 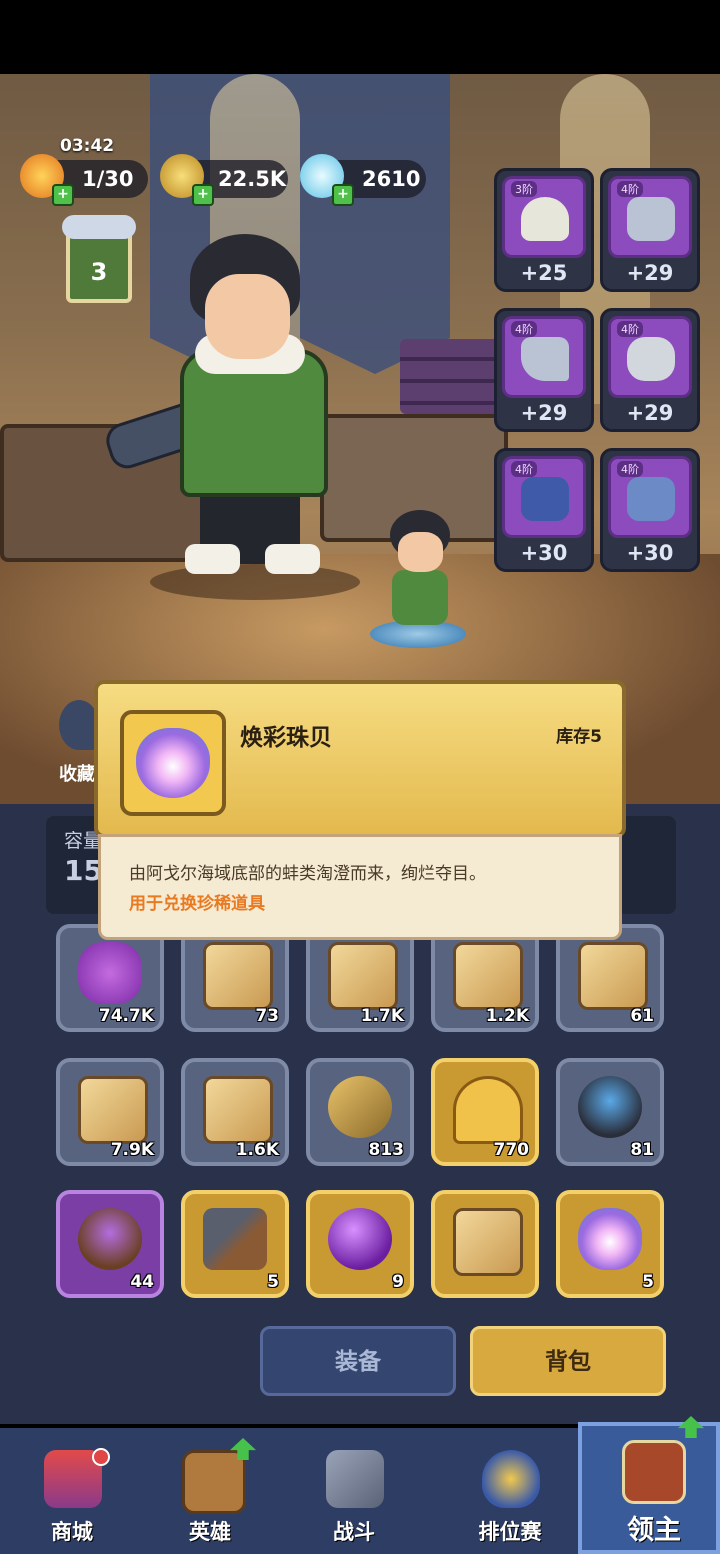 What do you see at coordinates (63, 195) in the screenshot?
I see `add-energy-button: +` at bounding box center [63, 195].